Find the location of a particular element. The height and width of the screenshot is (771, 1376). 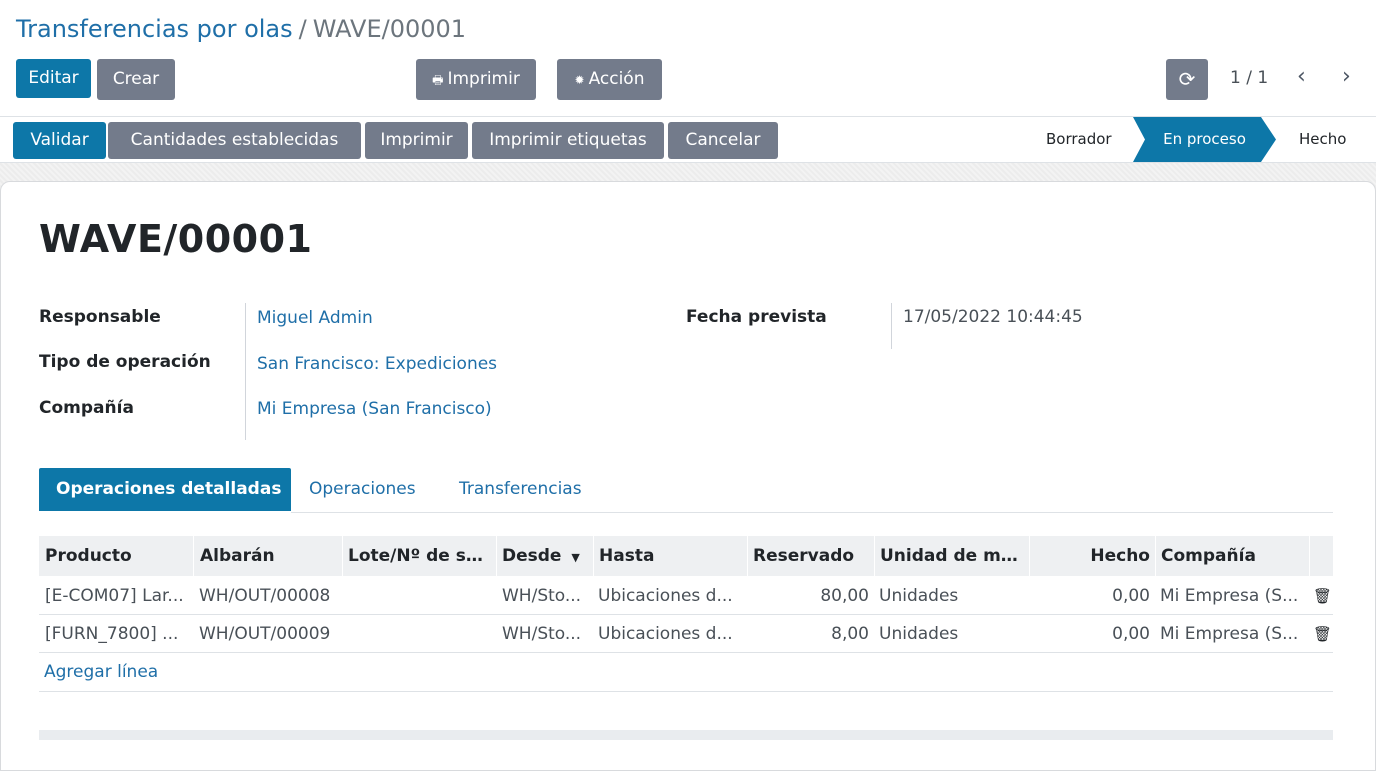

action-label: Acción is located at coordinates (616, 79).